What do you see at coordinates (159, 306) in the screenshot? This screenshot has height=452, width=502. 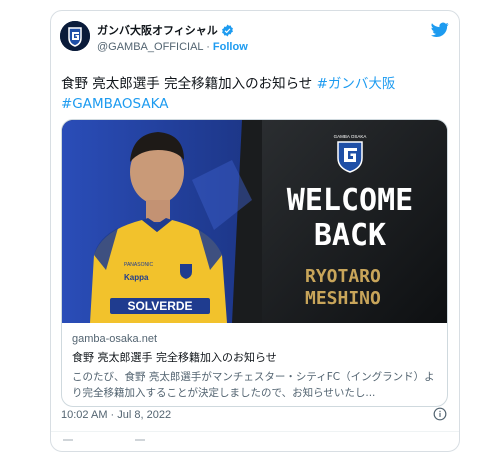 I see `sponsor-text: SOLVERDE` at bounding box center [159, 306].